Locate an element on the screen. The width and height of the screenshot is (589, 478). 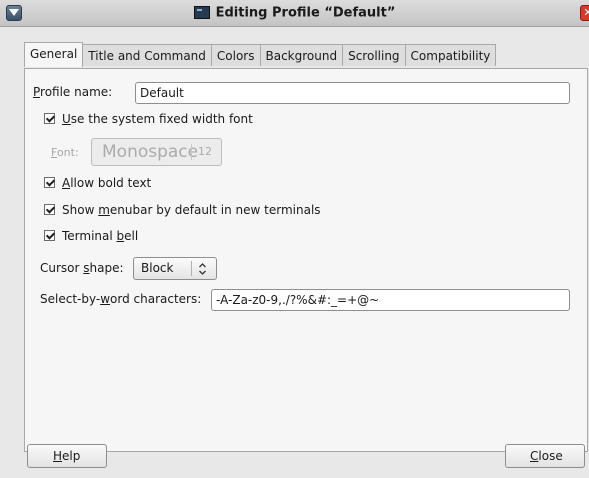
help-mnemonic: H is located at coordinates (58, 456).